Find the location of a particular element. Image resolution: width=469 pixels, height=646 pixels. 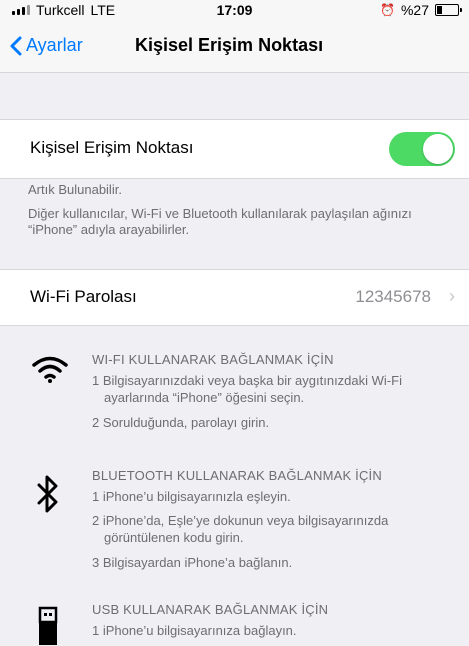

wifi-step-2: 2 Sorulduğunda, parolayı girin. is located at coordinates (181, 422).